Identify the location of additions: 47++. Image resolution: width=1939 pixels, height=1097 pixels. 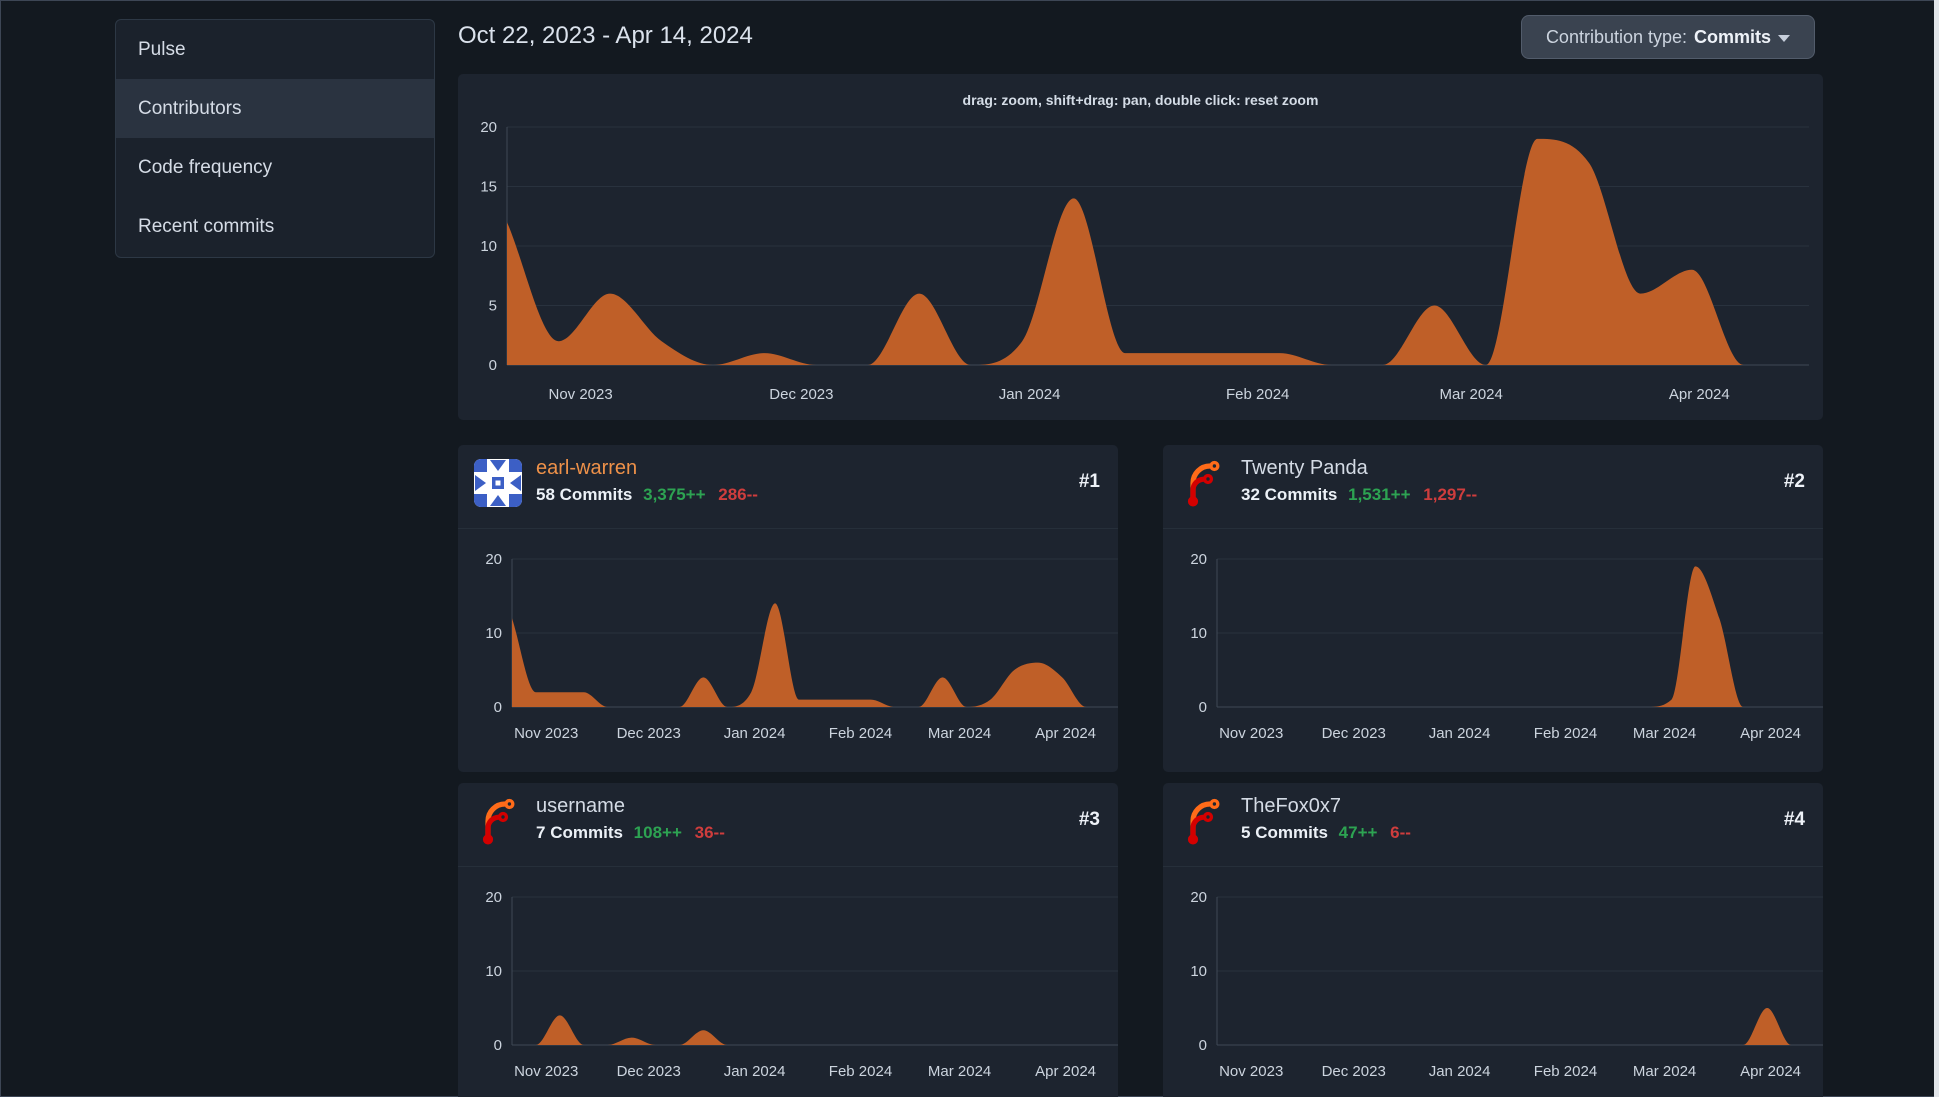
(1358, 832).